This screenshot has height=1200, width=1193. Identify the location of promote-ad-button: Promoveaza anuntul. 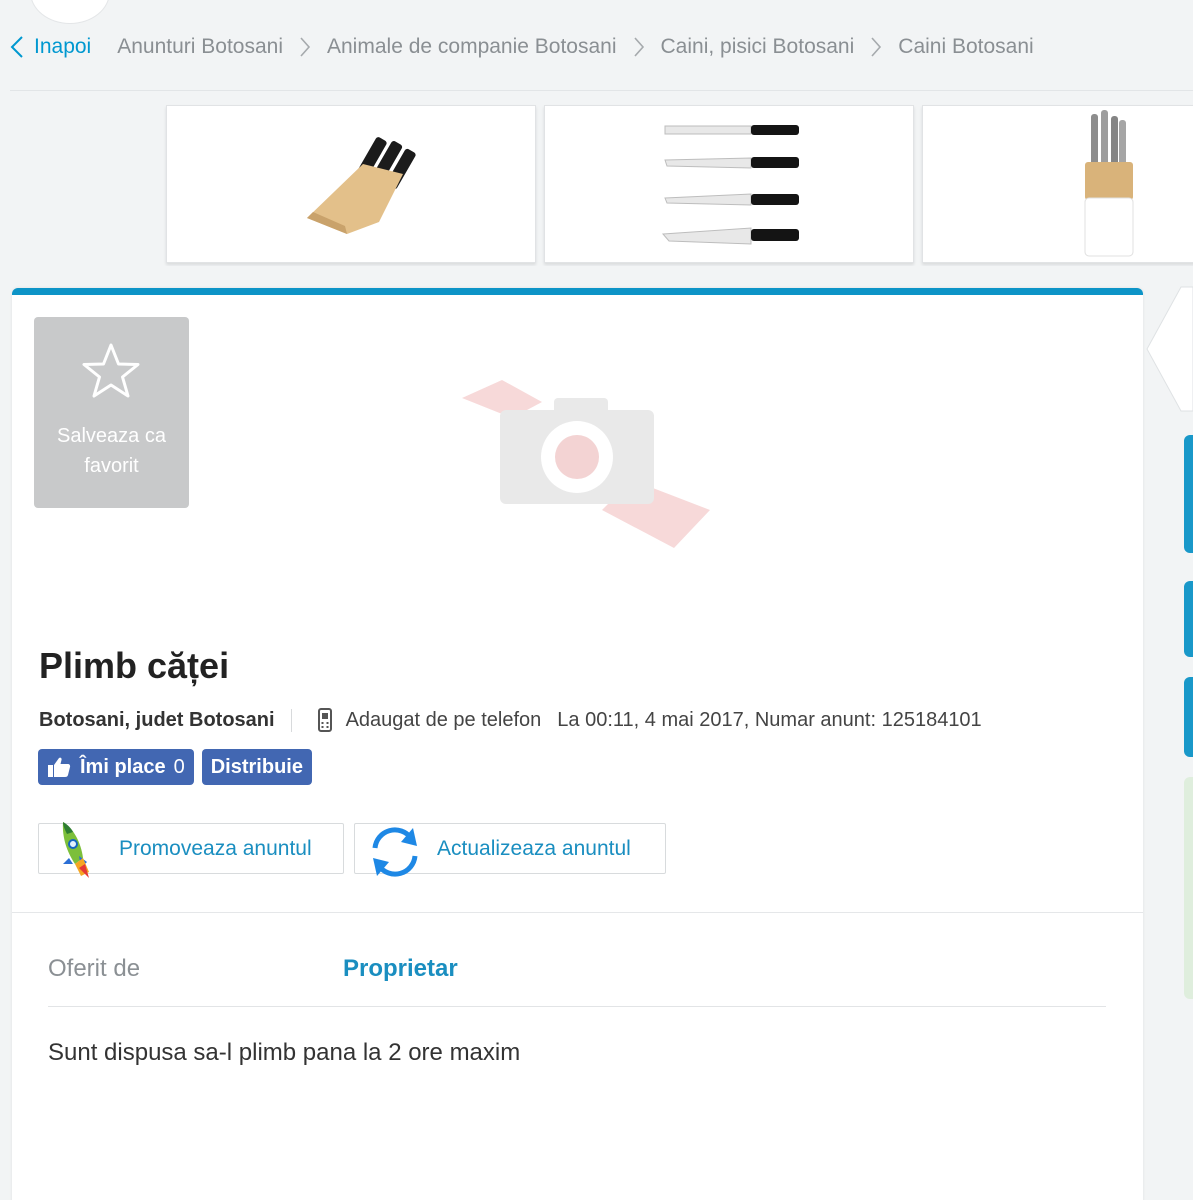
(191, 850).